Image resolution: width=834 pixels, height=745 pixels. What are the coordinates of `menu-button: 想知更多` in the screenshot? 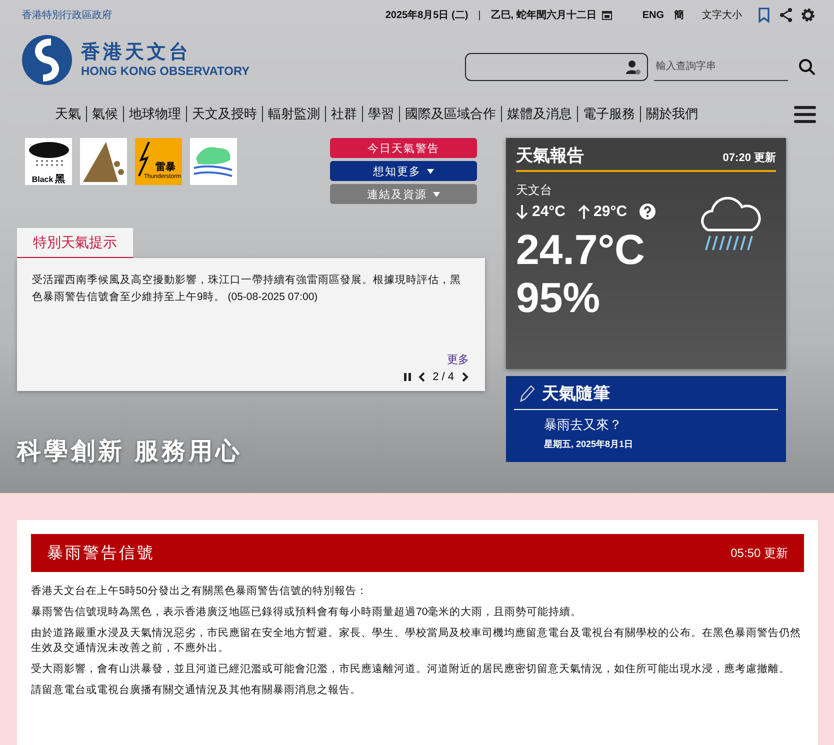 It's located at (403, 171).